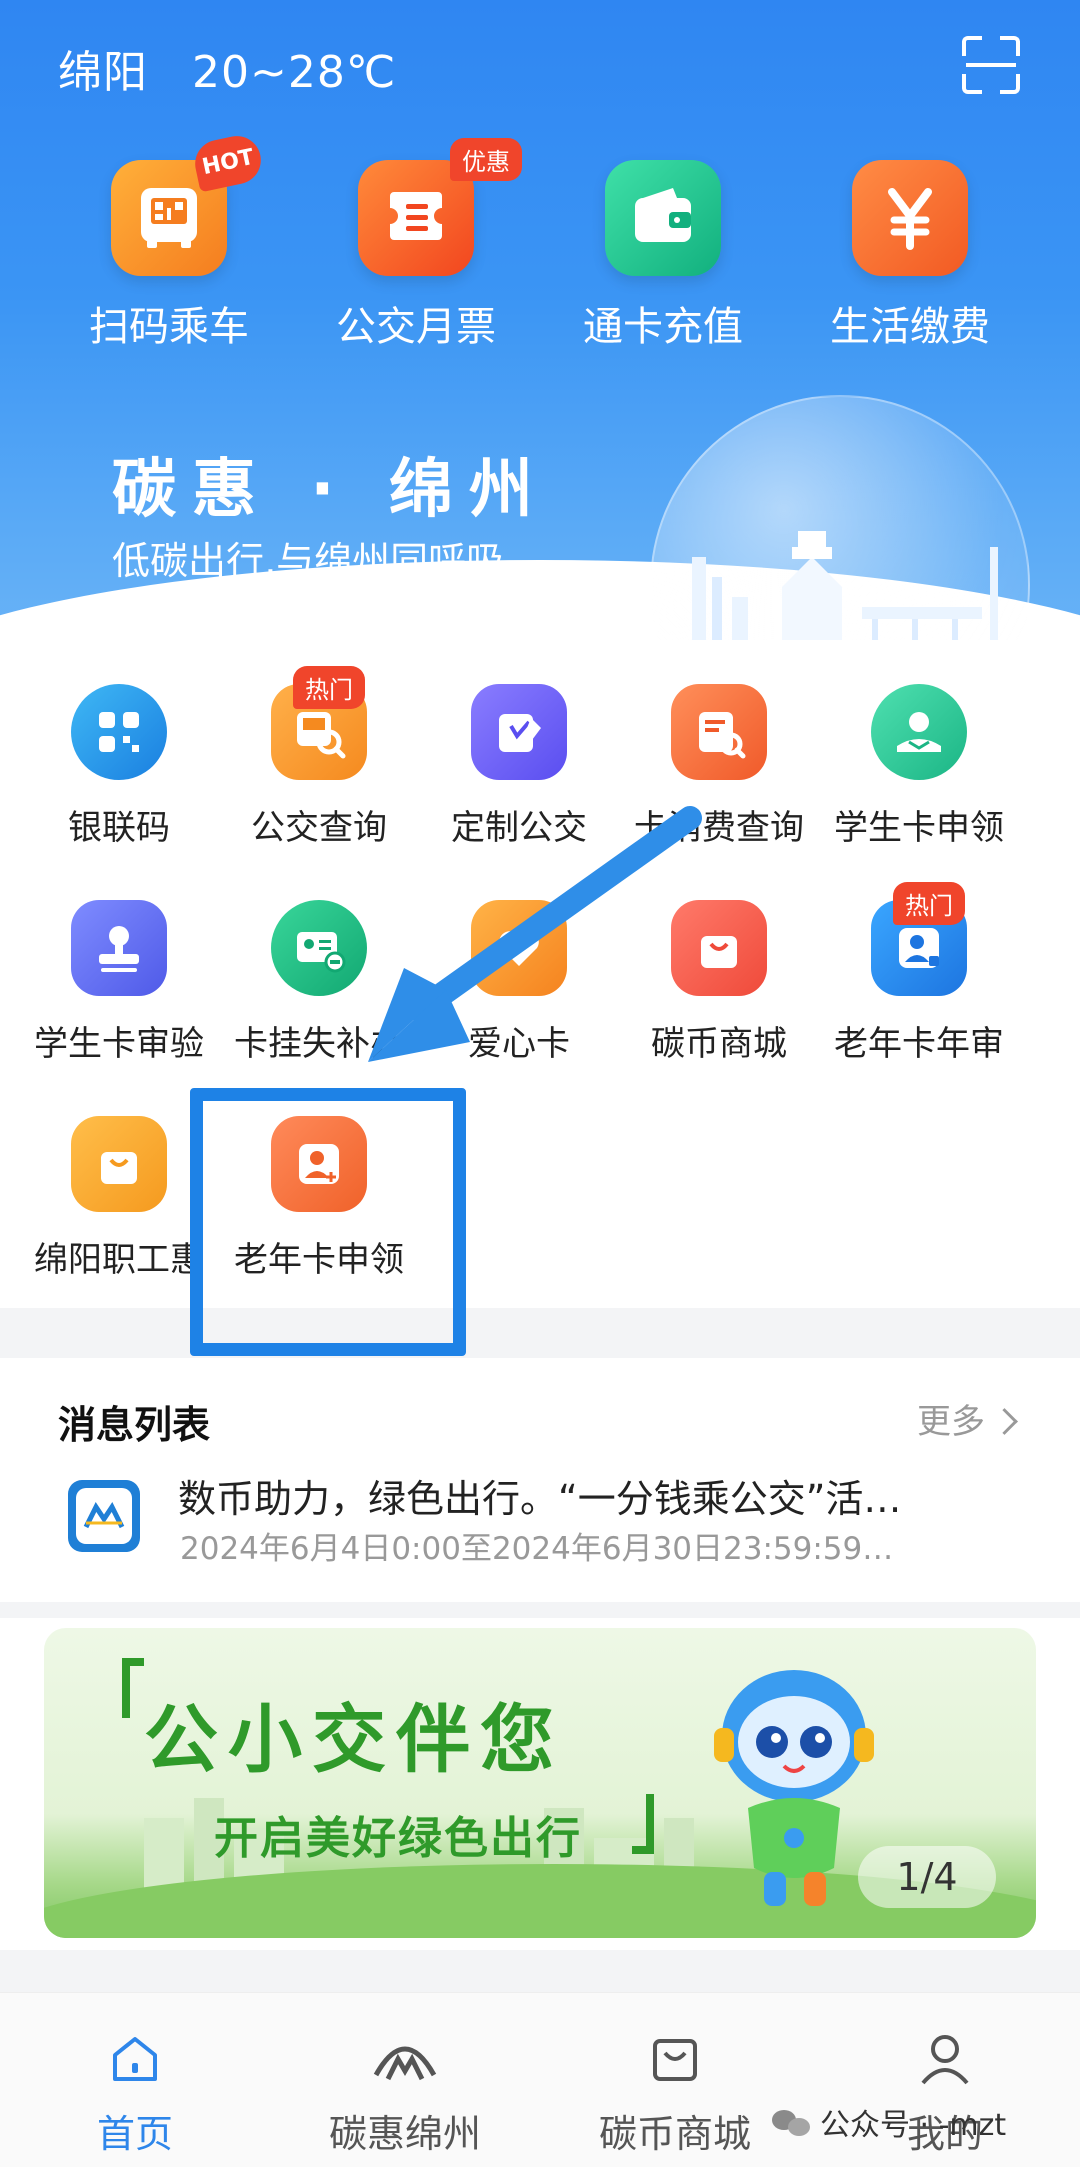 Image resolution: width=1080 pixels, height=2167 pixels. What do you see at coordinates (404, 2134) in the screenshot?
I see `tab-label: 碳惠绵州` at bounding box center [404, 2134].